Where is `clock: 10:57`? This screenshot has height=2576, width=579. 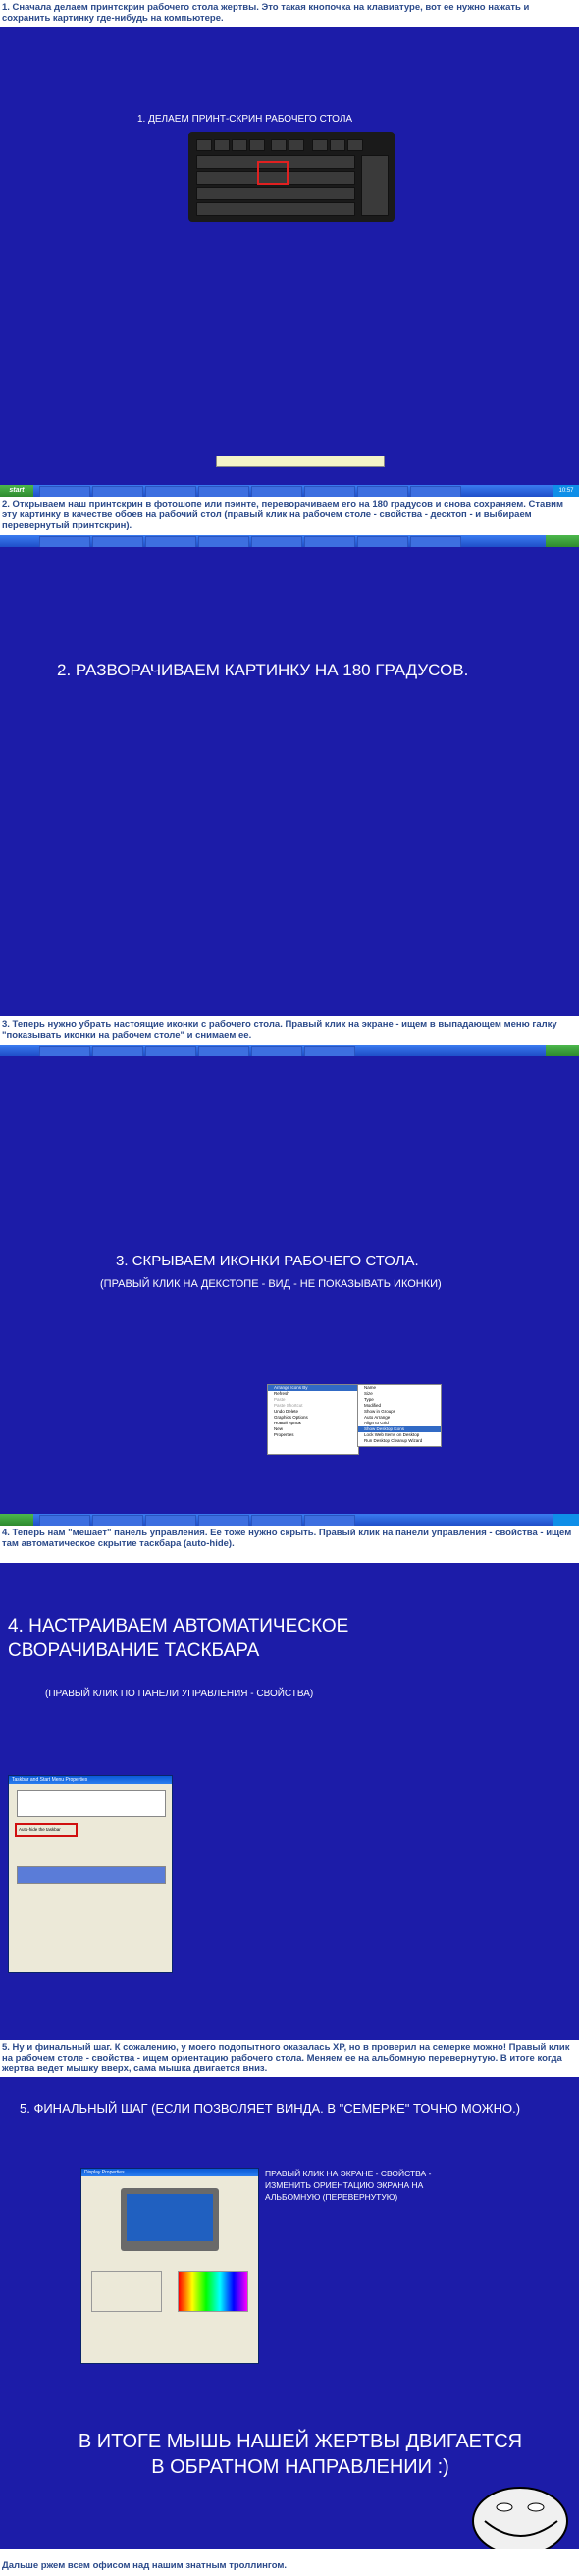
clock: 10:57 is located at coordinates (566, 491).